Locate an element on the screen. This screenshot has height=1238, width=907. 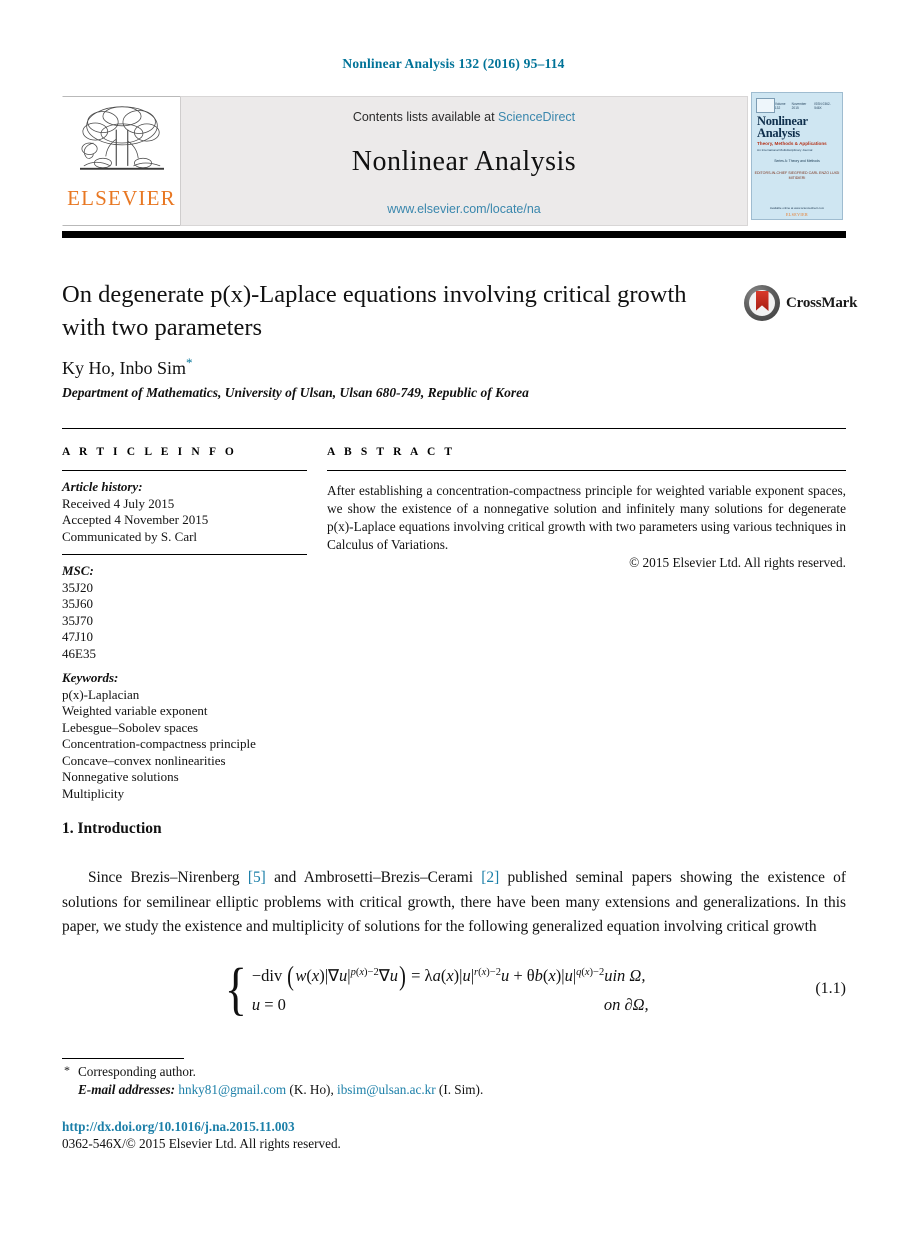
keyword-item: Concave–convex nonlinearities is located at coordinates (144, 760).